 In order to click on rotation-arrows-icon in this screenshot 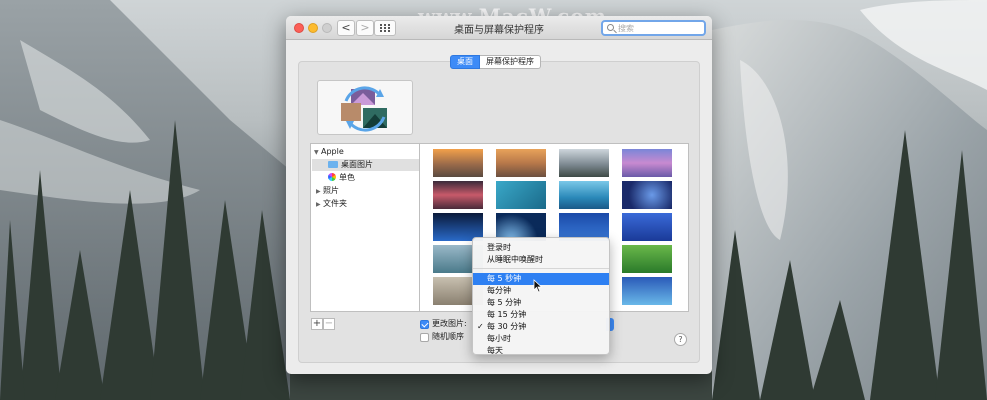, I will do `click(364, 109)`.